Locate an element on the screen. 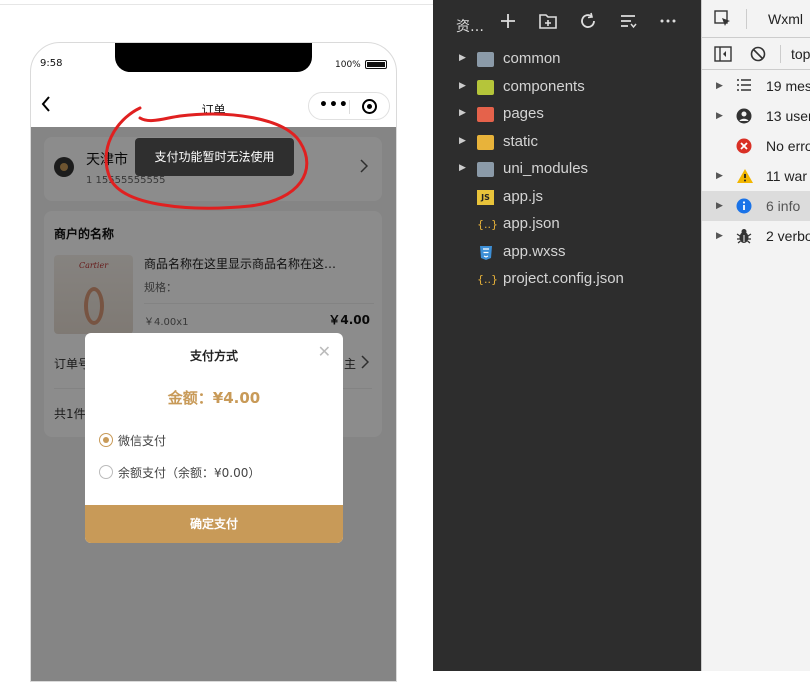  payment-modal: 支付方式 ✕ 金额：¥4.00 微信支付 余额支付（余额：¥0.00） 确定支付 is located at coordinates (214, 438).